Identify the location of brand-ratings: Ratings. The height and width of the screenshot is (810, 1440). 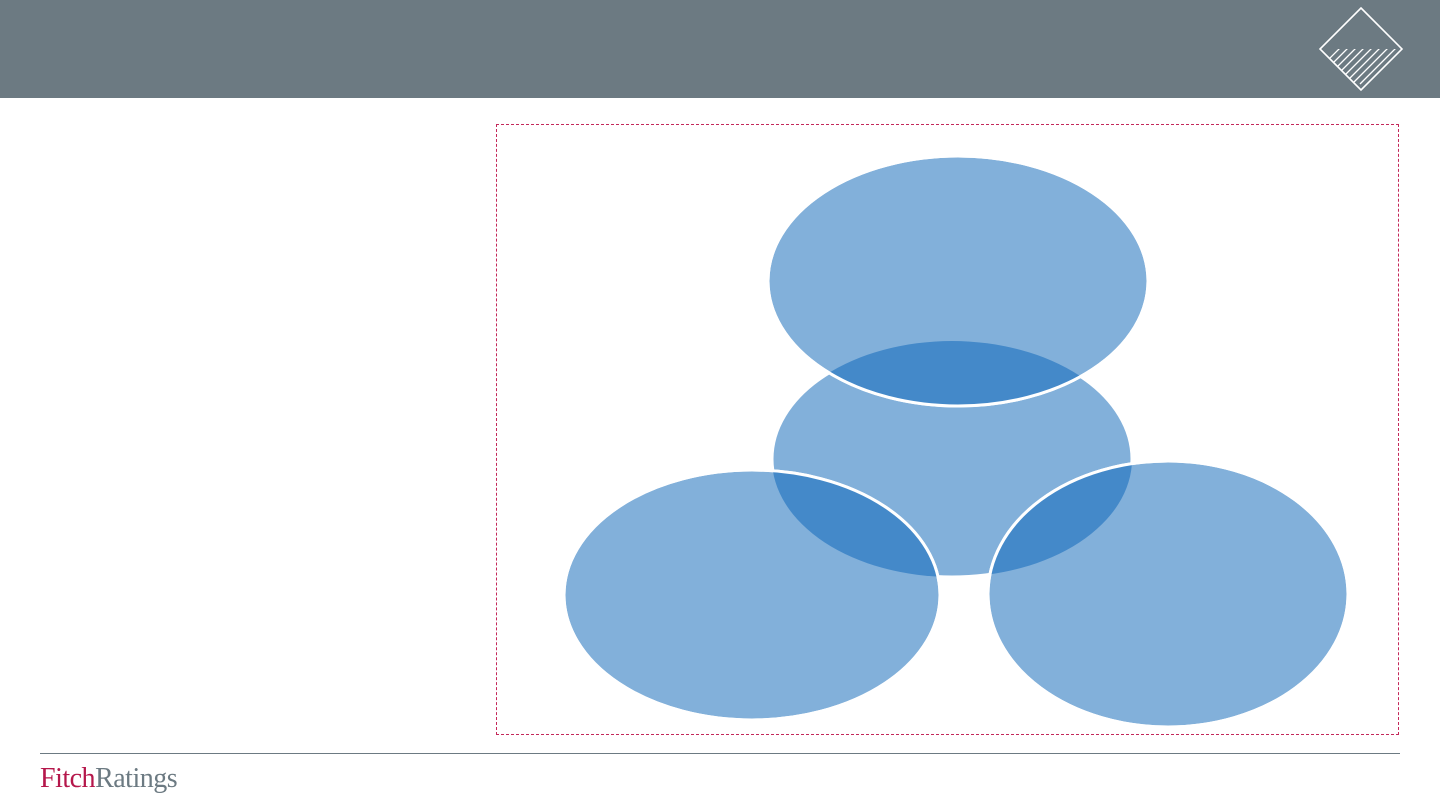
(136, 778).